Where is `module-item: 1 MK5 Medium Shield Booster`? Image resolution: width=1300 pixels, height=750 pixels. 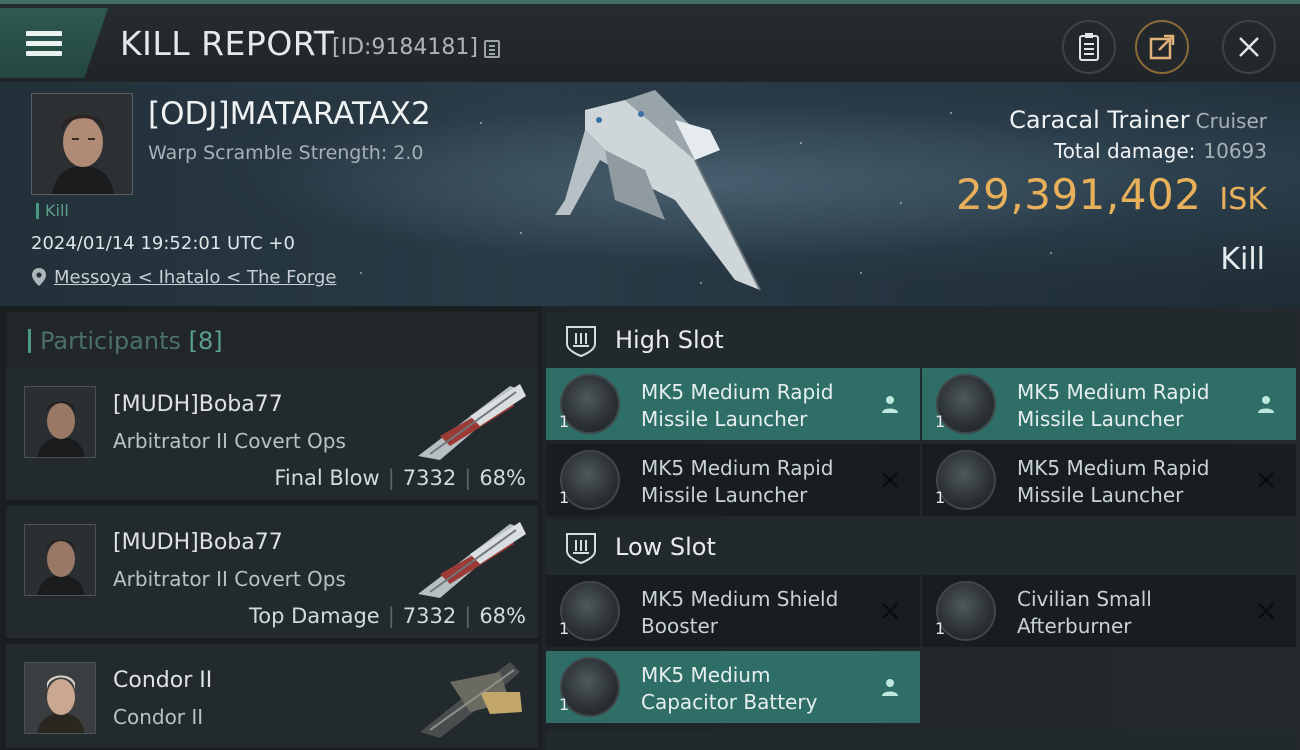 module-item: 1 MK5 Medium Shield Booster is located at coordinates (733, 611).